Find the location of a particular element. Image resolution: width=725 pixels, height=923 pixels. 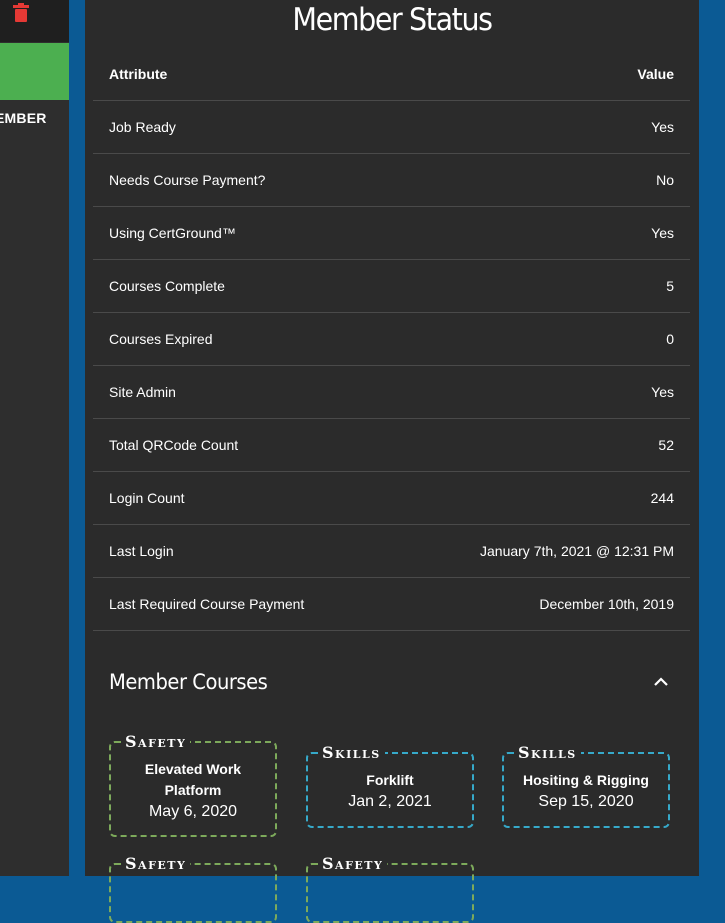

sidebar-top-strip is located at coordinates (34, 21).